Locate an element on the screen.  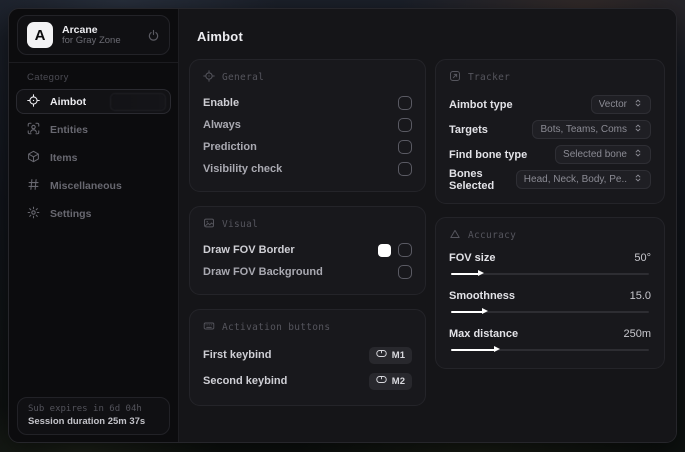
targets-dropdown: Bots, Teams, Coms is located at coordinates (591, 129).